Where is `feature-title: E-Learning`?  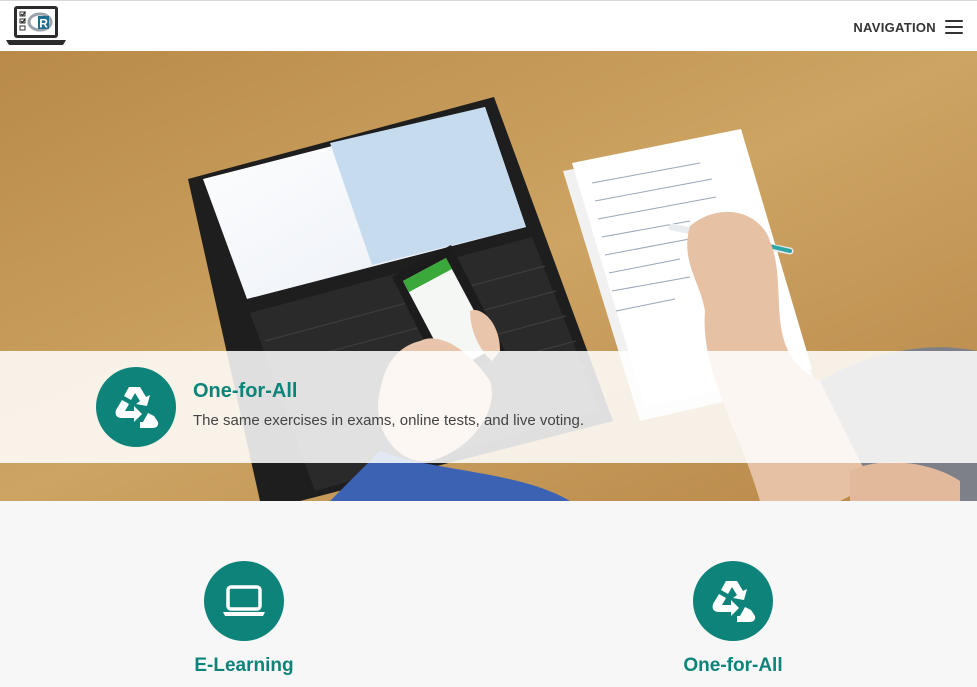 feature-title: E-Learning is located at coordinates (244, 665).